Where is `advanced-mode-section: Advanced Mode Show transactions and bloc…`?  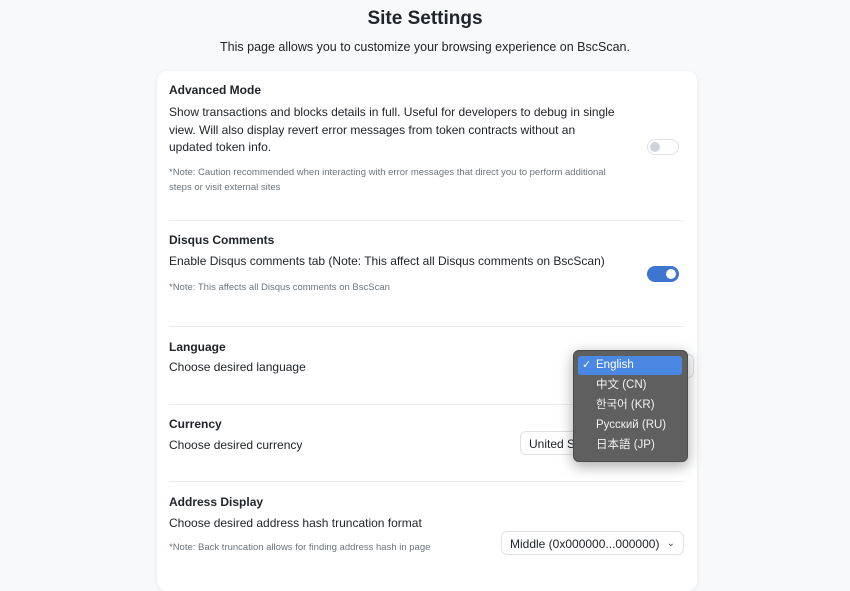
advanced-mode-section: Advanced Mode Show transactions and bloc… is located at coordinates (426, 139).